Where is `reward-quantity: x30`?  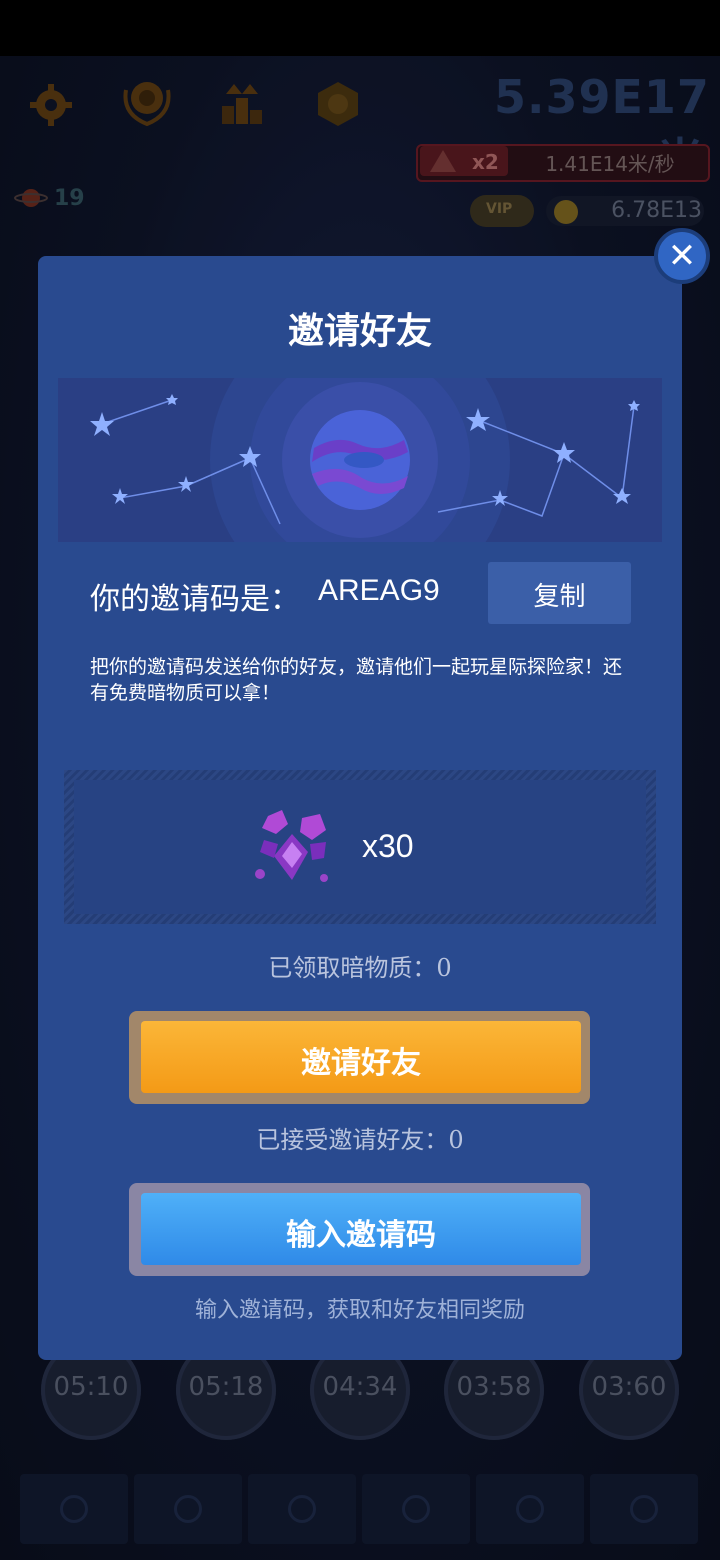 reward-quantity: x30 is located at coordinates (388, 846).